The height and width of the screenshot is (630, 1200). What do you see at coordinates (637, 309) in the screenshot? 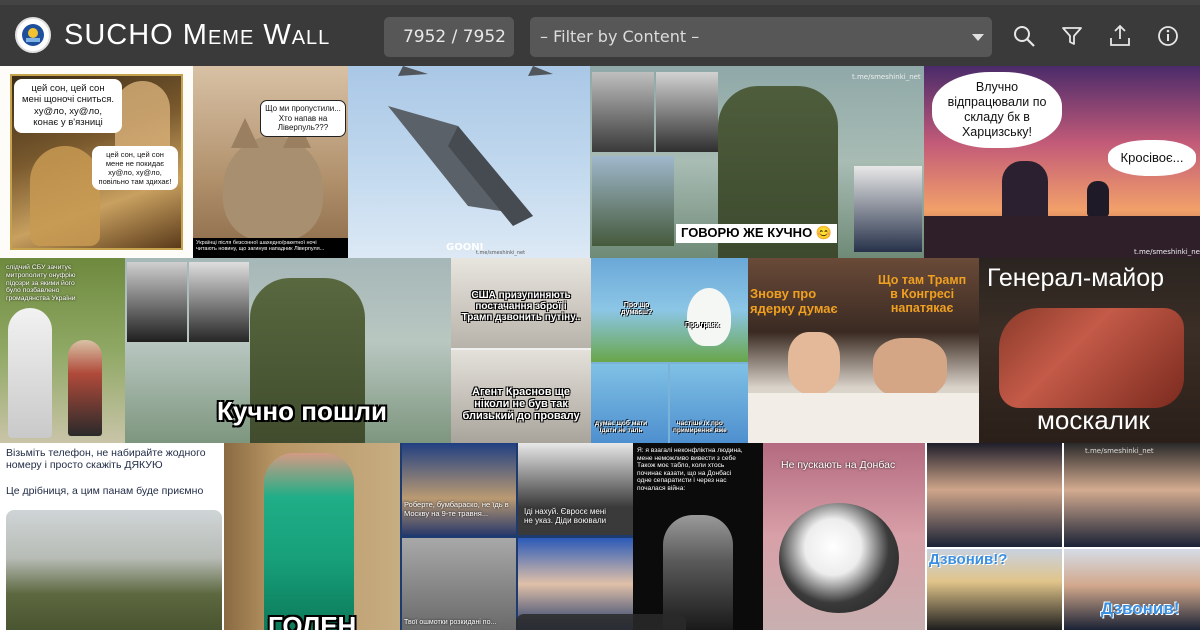
I see `meme-text: Про що думаєш?` at bounding box center [637, 309].